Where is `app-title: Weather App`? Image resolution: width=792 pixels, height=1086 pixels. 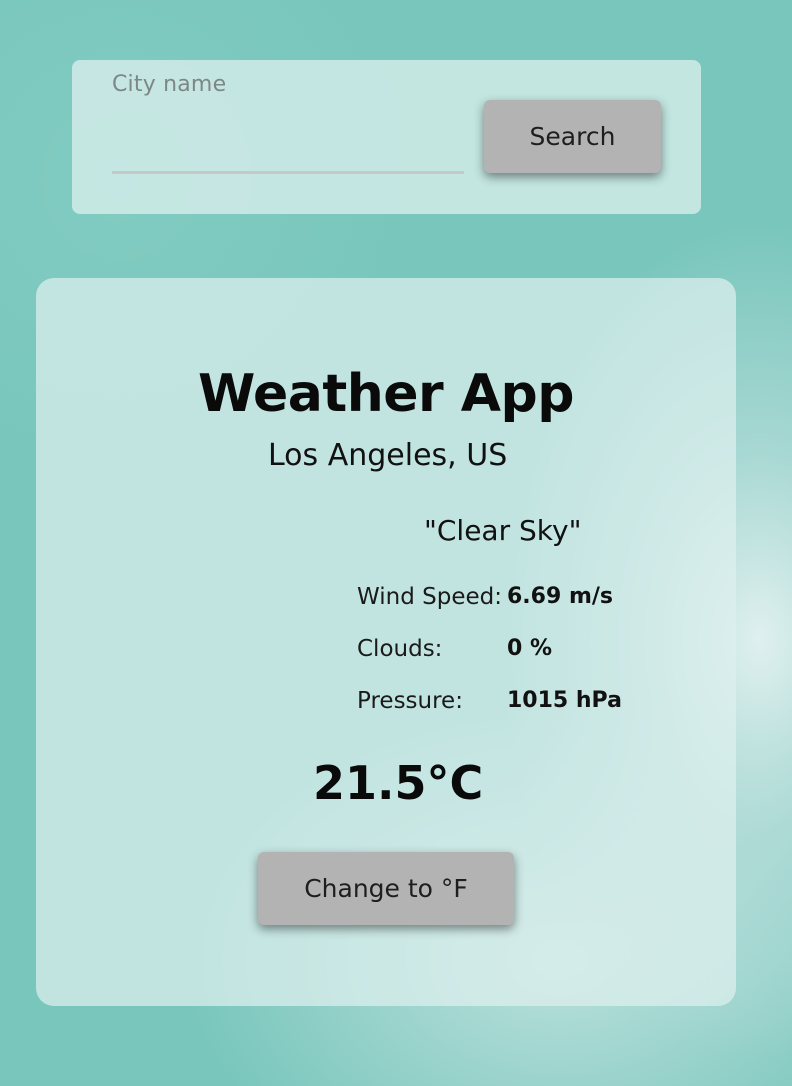
app-title: Weather App is located at coordinates (386, 394).